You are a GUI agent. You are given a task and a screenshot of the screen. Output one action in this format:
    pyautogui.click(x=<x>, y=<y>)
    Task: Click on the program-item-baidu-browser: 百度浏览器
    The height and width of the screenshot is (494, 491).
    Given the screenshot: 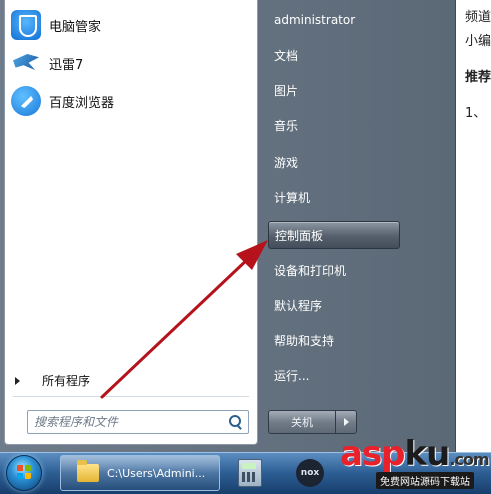 What is the action you would take?
    pyautogui.click(x=129, y=101)
    